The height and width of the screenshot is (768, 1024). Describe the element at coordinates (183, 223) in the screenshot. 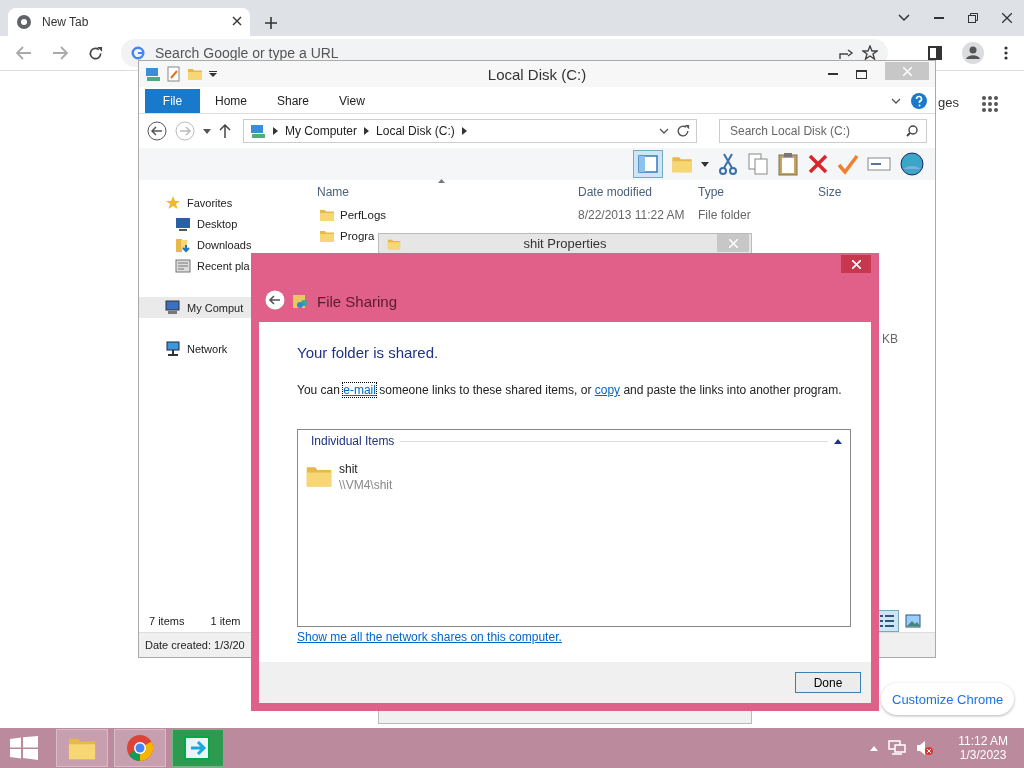

I see `desktop-icon` at that location.